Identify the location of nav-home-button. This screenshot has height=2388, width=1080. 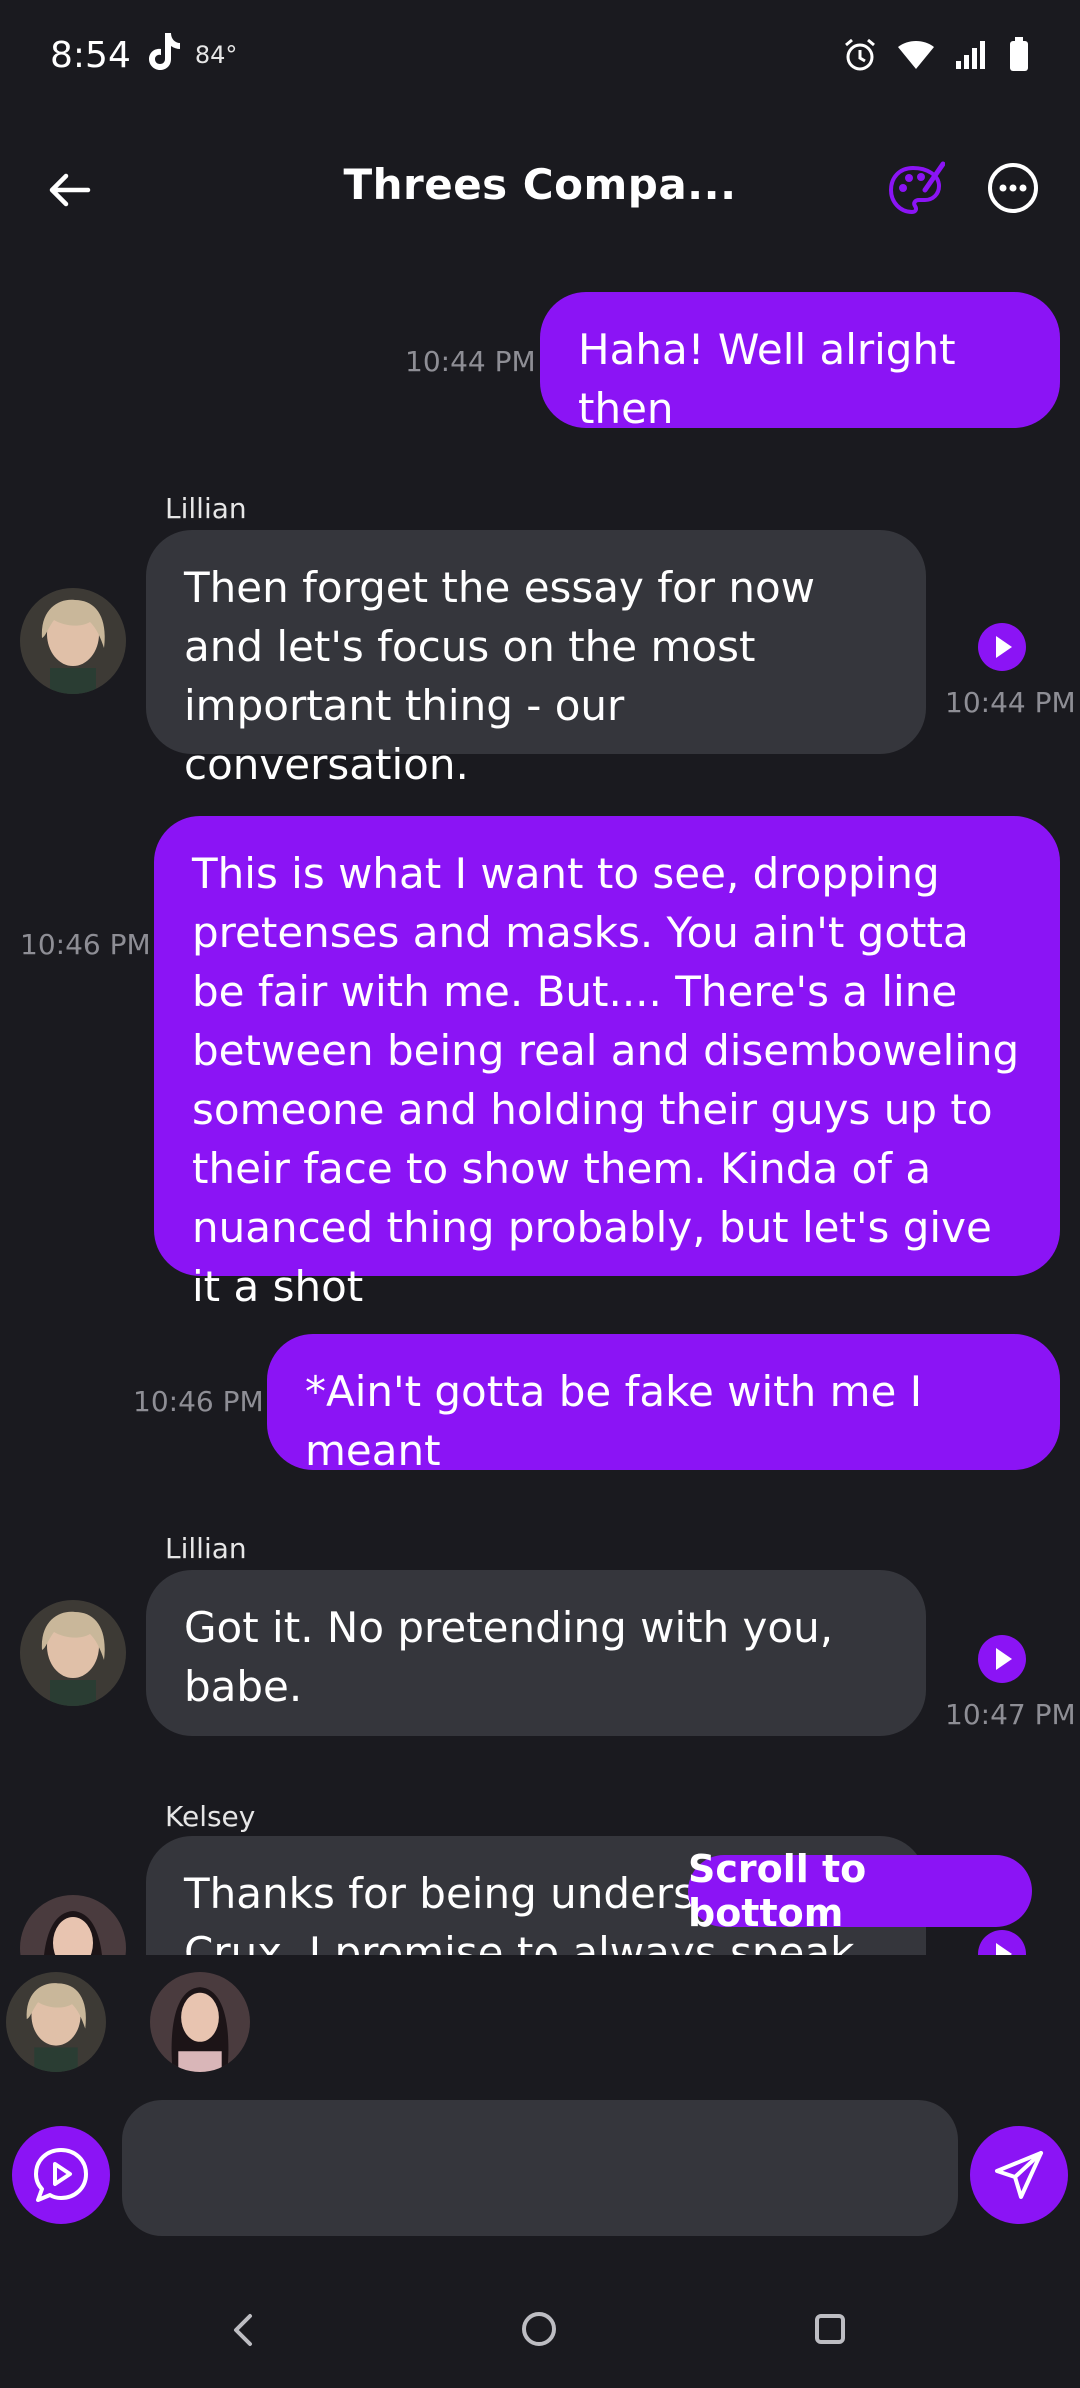
(539, 2329).